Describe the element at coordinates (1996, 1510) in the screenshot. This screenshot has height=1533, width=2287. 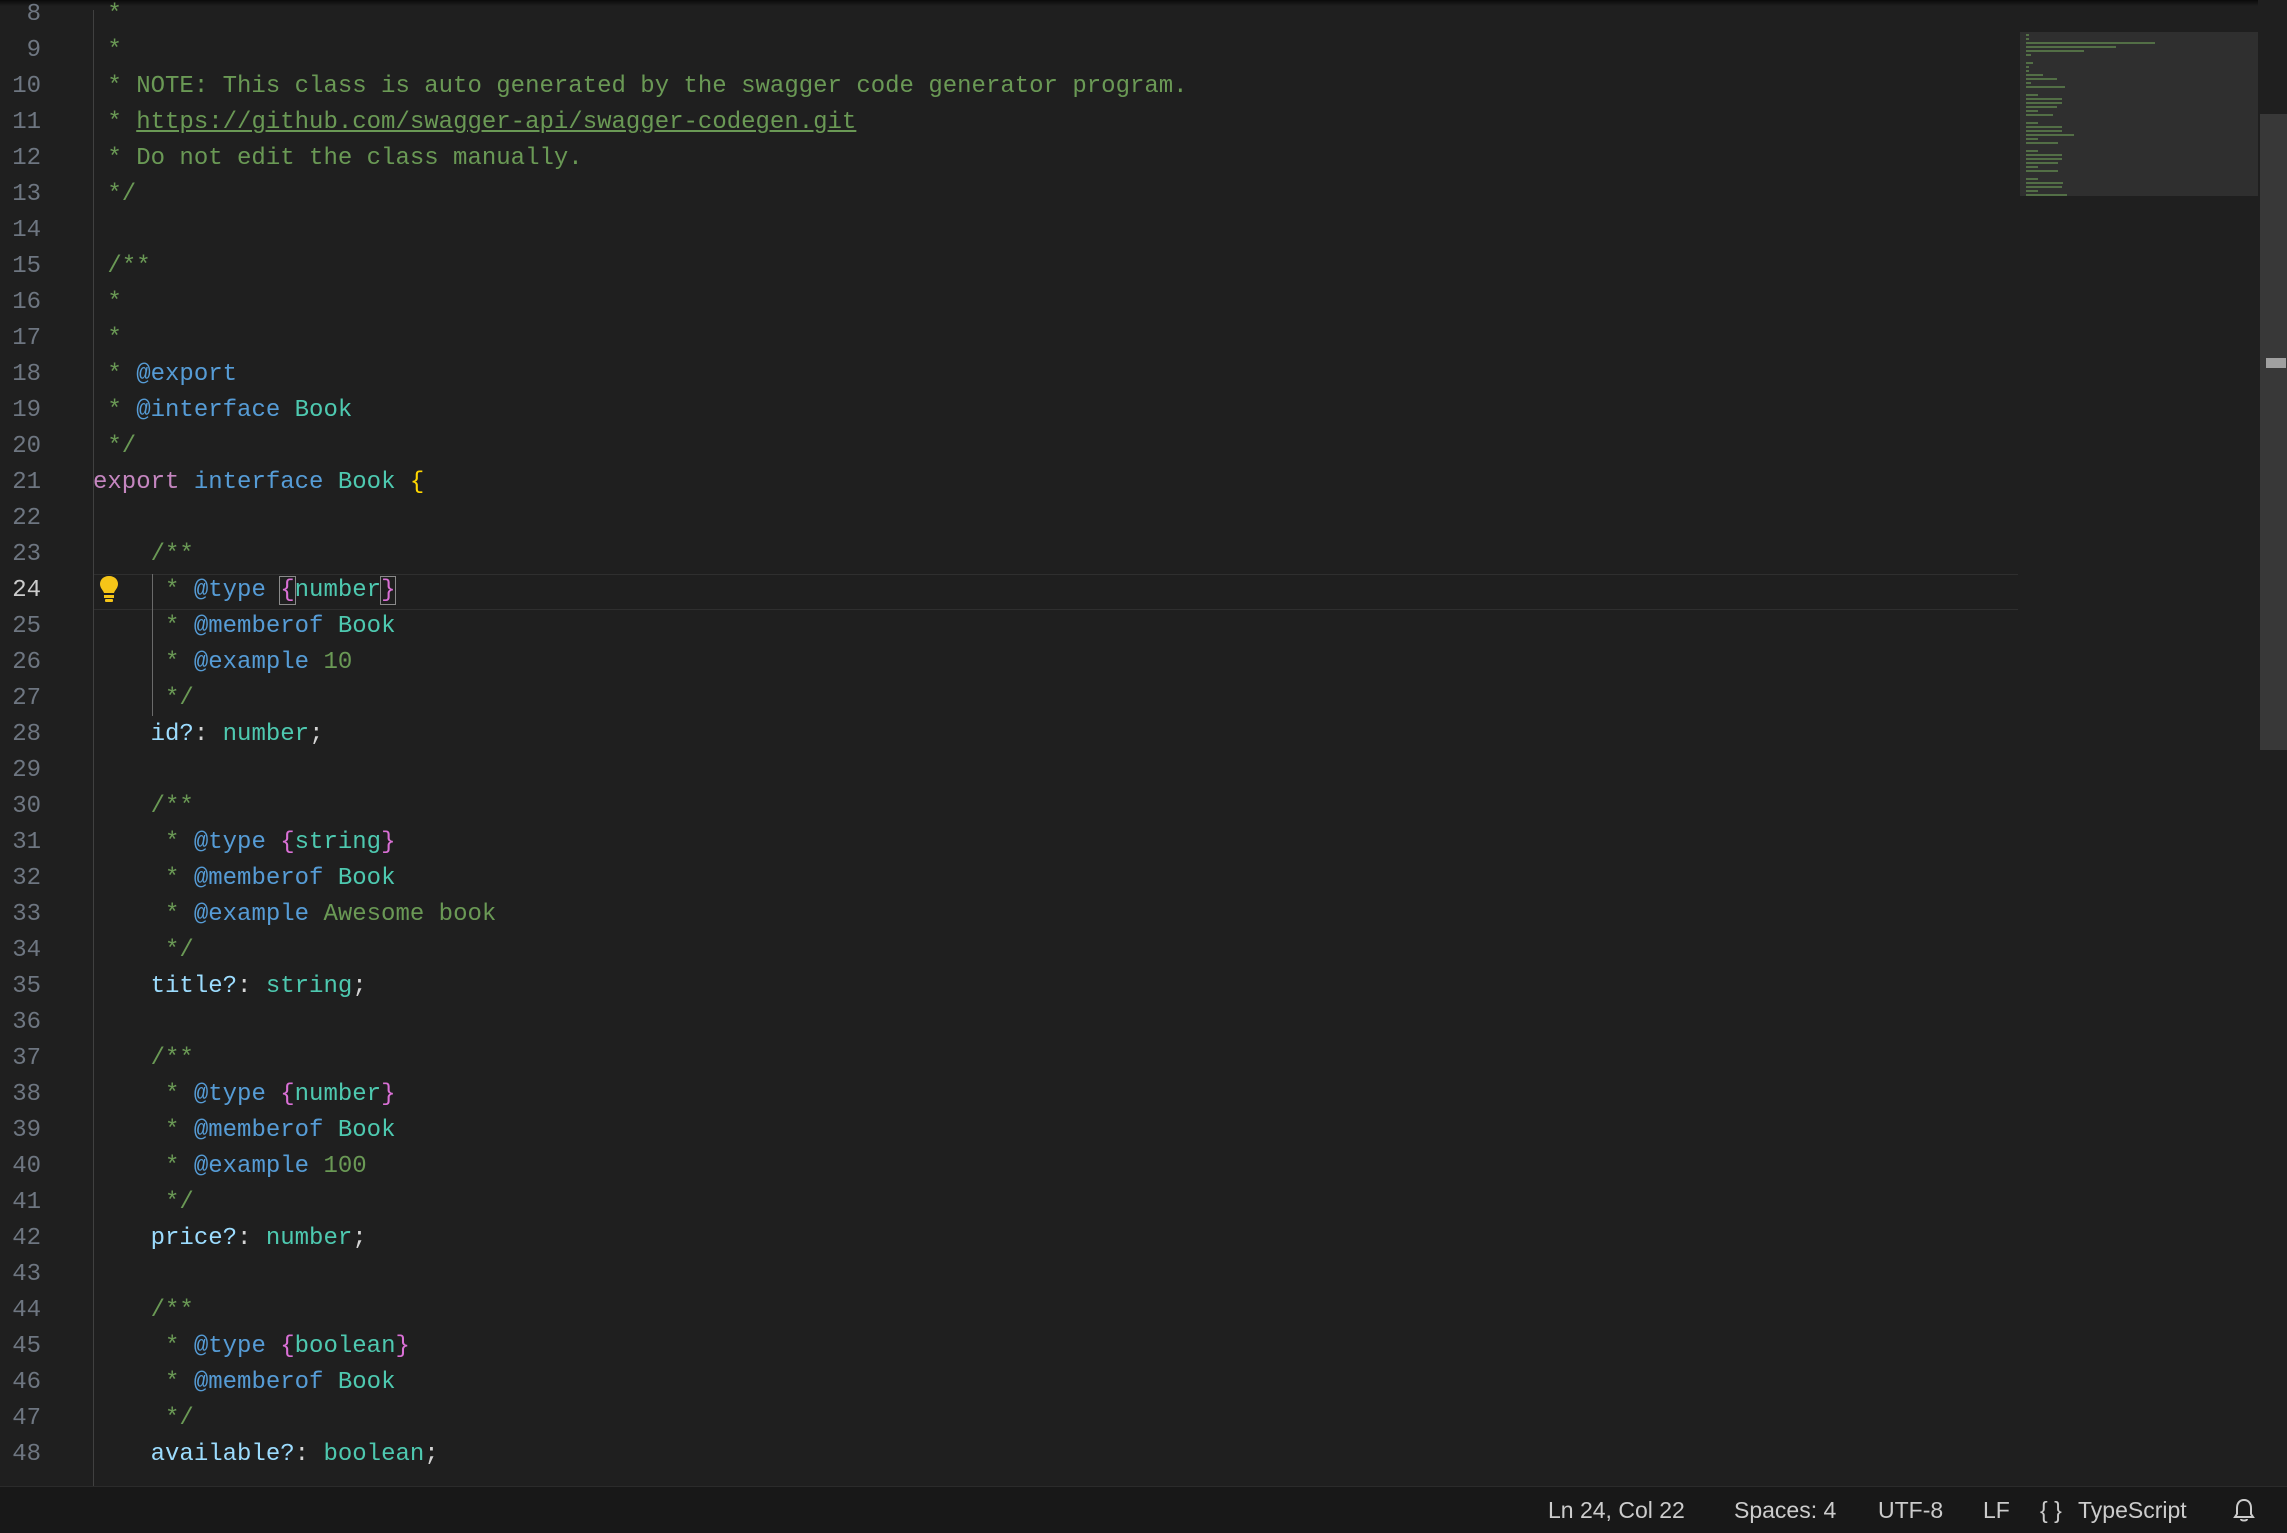
I see `eol-setting: LF` at that location.